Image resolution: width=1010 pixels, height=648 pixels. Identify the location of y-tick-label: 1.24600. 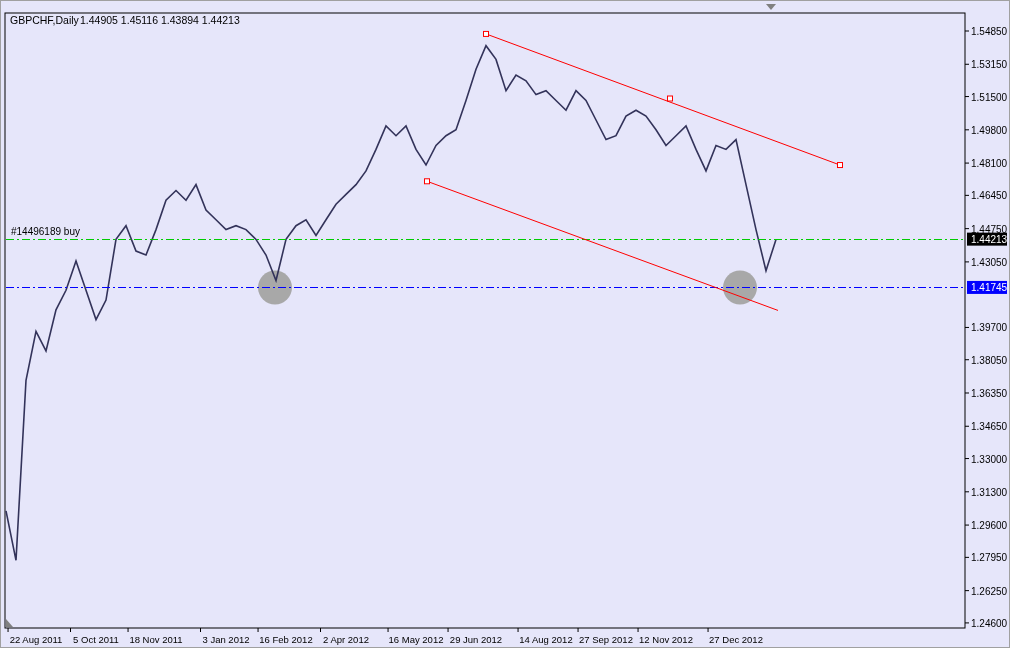
(989, 623).